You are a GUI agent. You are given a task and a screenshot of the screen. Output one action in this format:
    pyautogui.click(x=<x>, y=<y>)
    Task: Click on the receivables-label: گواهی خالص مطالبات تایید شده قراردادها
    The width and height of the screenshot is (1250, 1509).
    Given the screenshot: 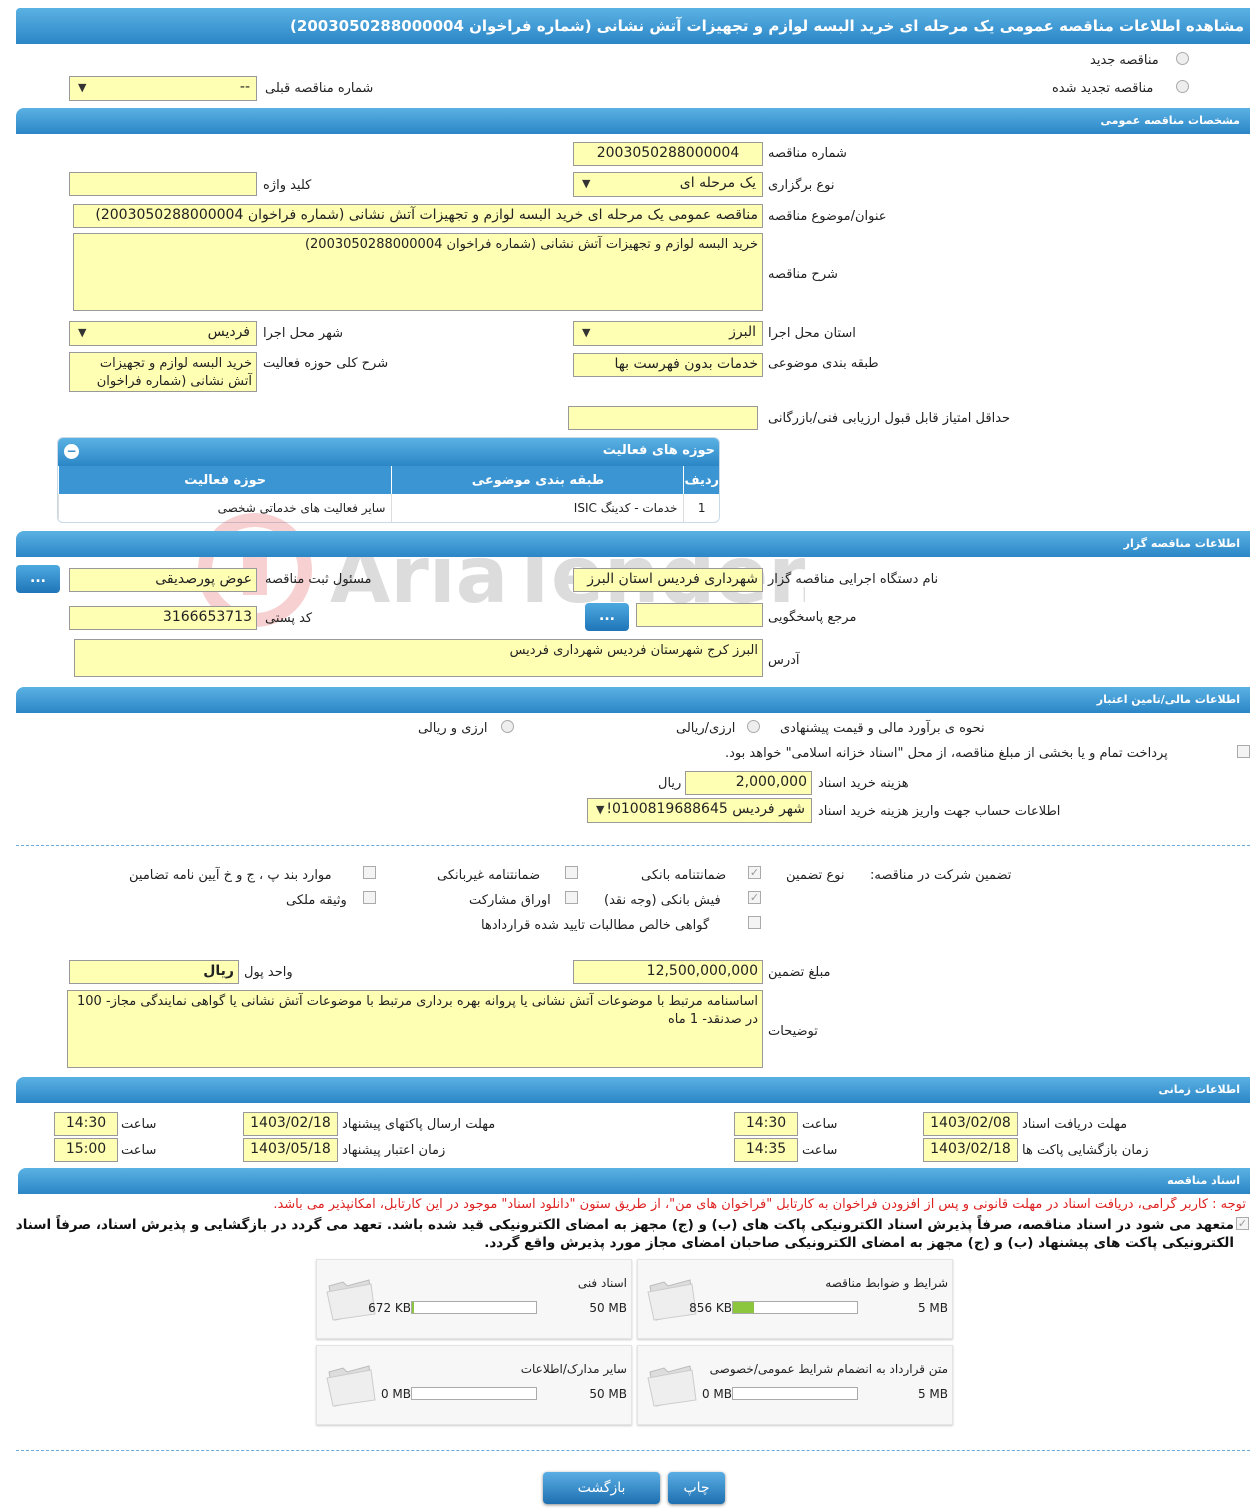 What is the action you would take?
    pyautogui.click(x=595, y=925)
    